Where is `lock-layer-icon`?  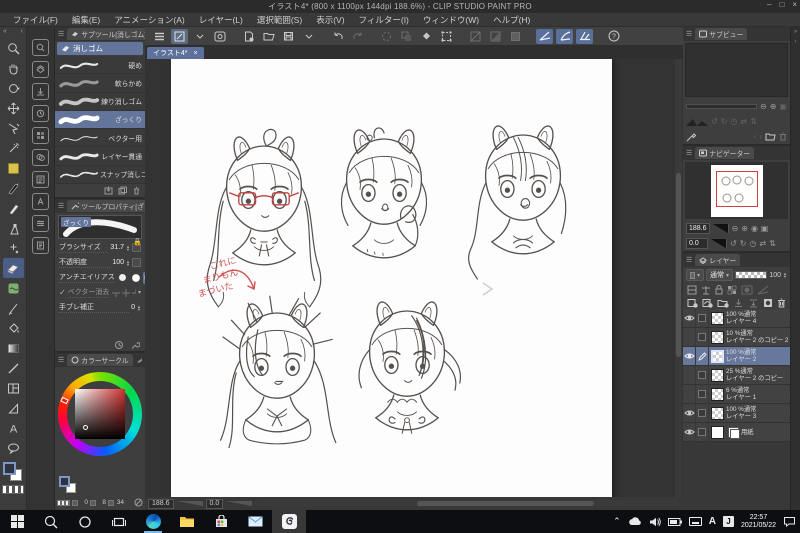 lock-layer-icon is located at coordinates (719, 289).